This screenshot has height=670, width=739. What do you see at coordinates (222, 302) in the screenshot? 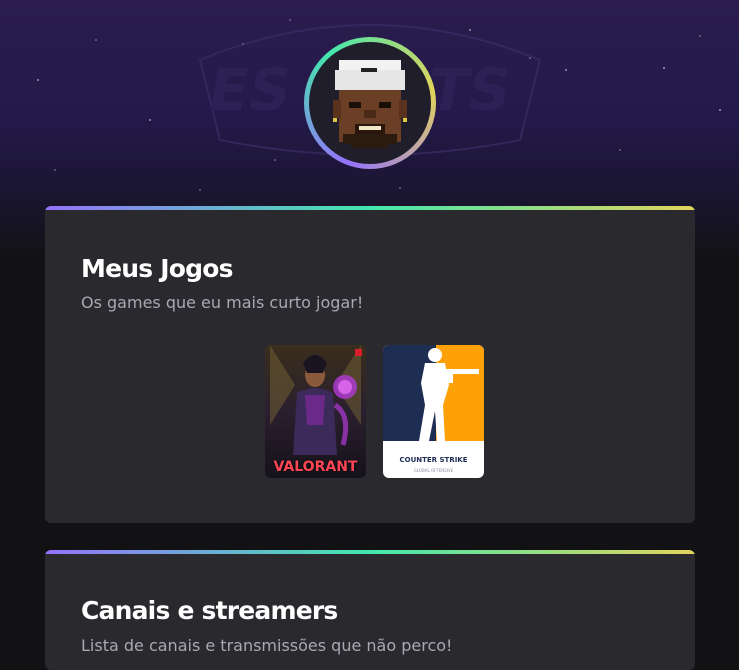
I see `games-subtitle: Os games que eu mais curto jogar!` at bounding box center [222, 302].